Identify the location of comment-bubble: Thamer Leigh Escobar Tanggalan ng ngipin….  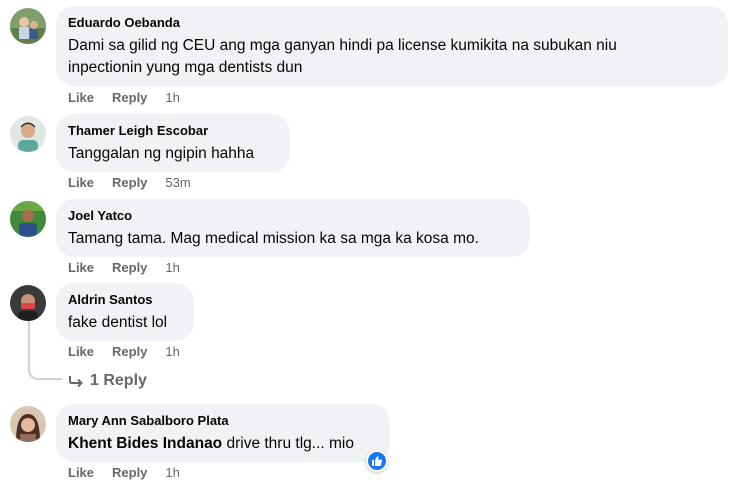
(173, 143).